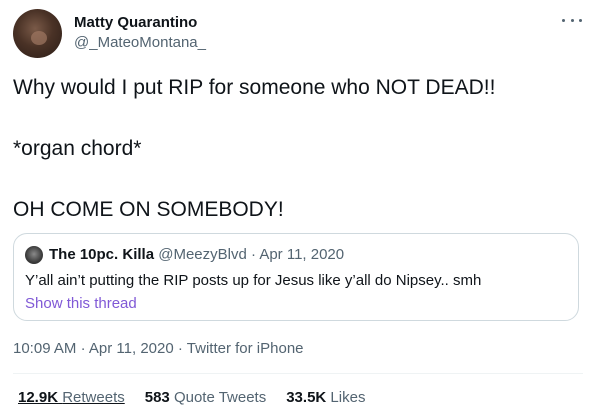  I want to click on quoted-date: Apr 11, 2020, so click(302, 254).